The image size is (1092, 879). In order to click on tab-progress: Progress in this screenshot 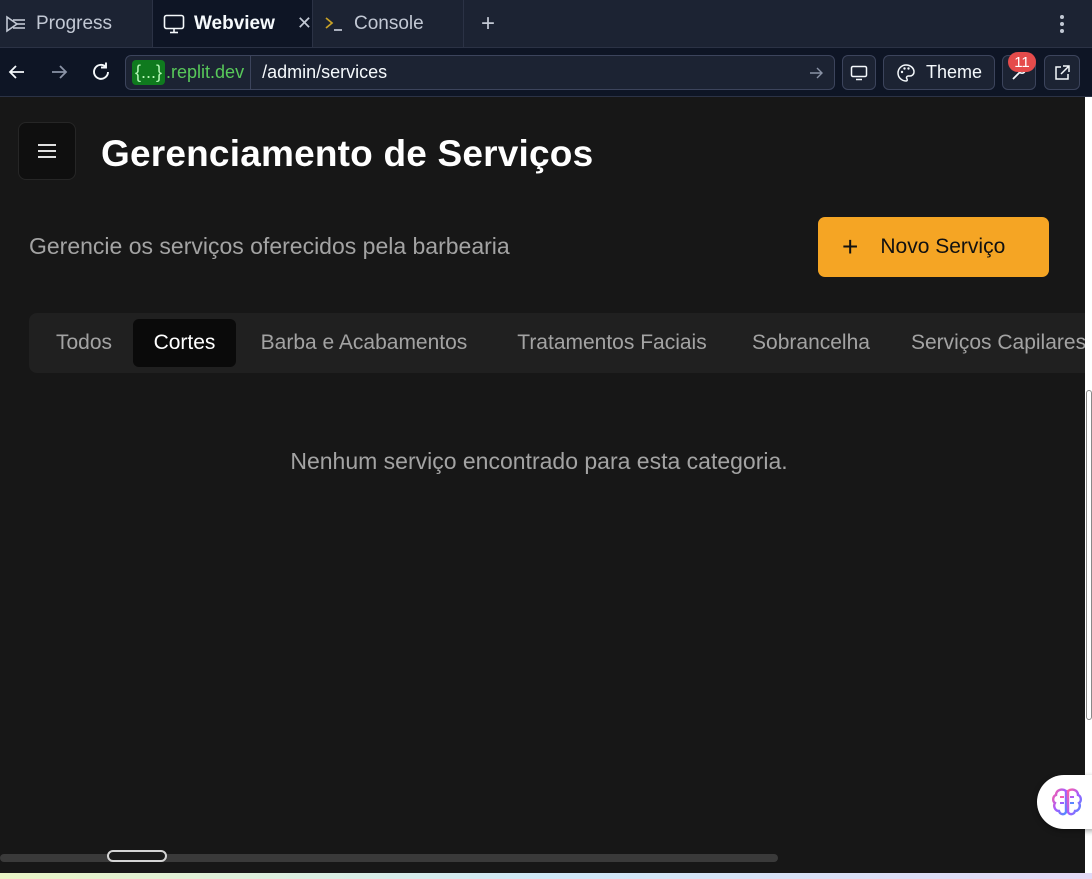, I will do `click(76, 23)`.